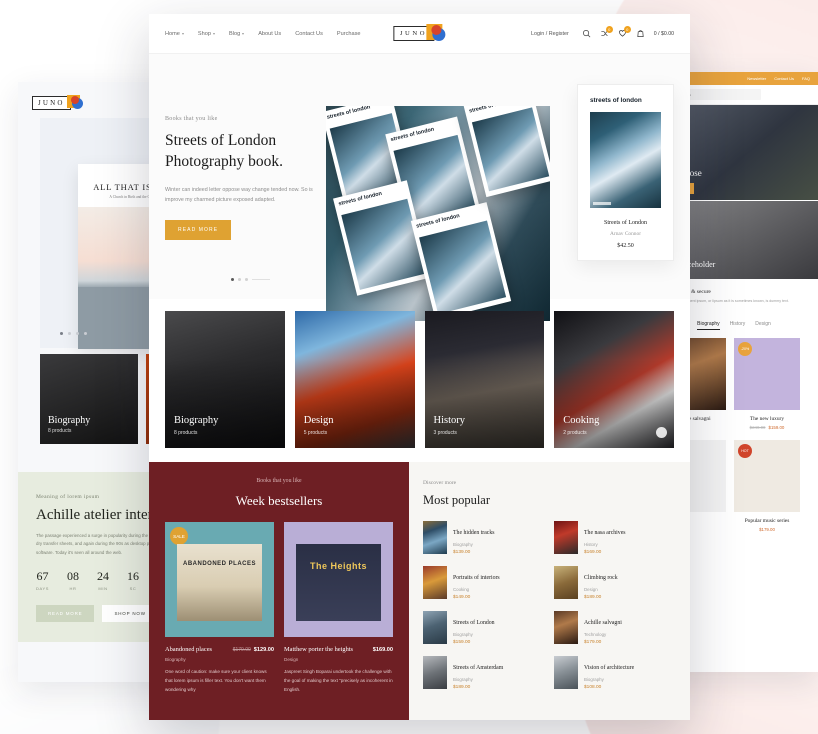  What do you see at coordinates (484, 583) in the screenshot?
I see `popular-item: Portraits of interiors Cooking $149.00` at bounding box center [484, 583].